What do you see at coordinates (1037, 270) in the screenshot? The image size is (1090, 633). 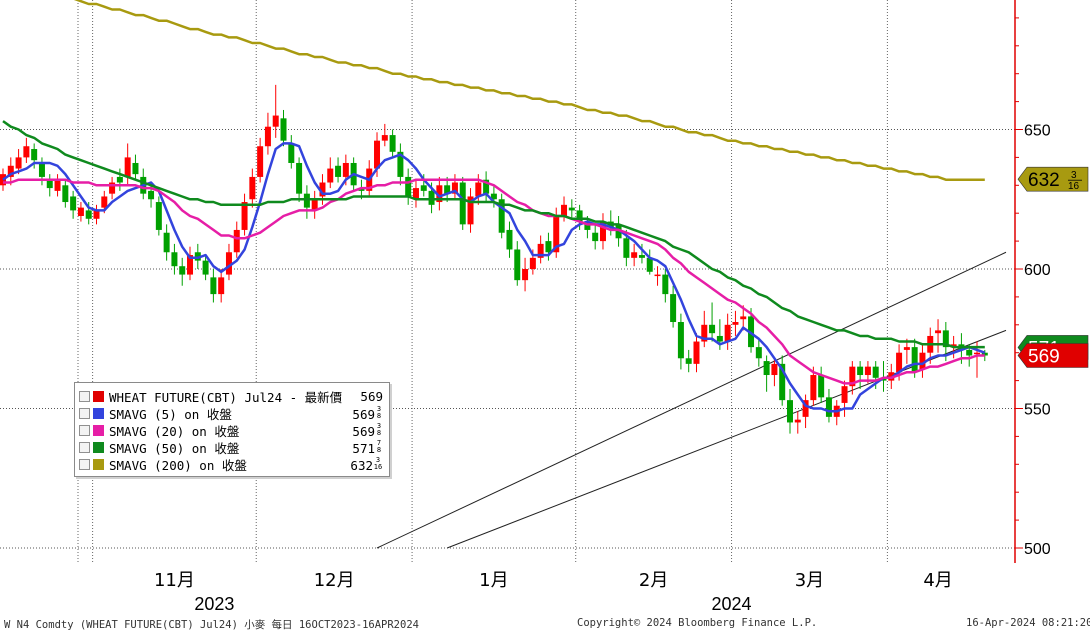 I see `y-tick-label: 600` at bounding box center [1037, 270].